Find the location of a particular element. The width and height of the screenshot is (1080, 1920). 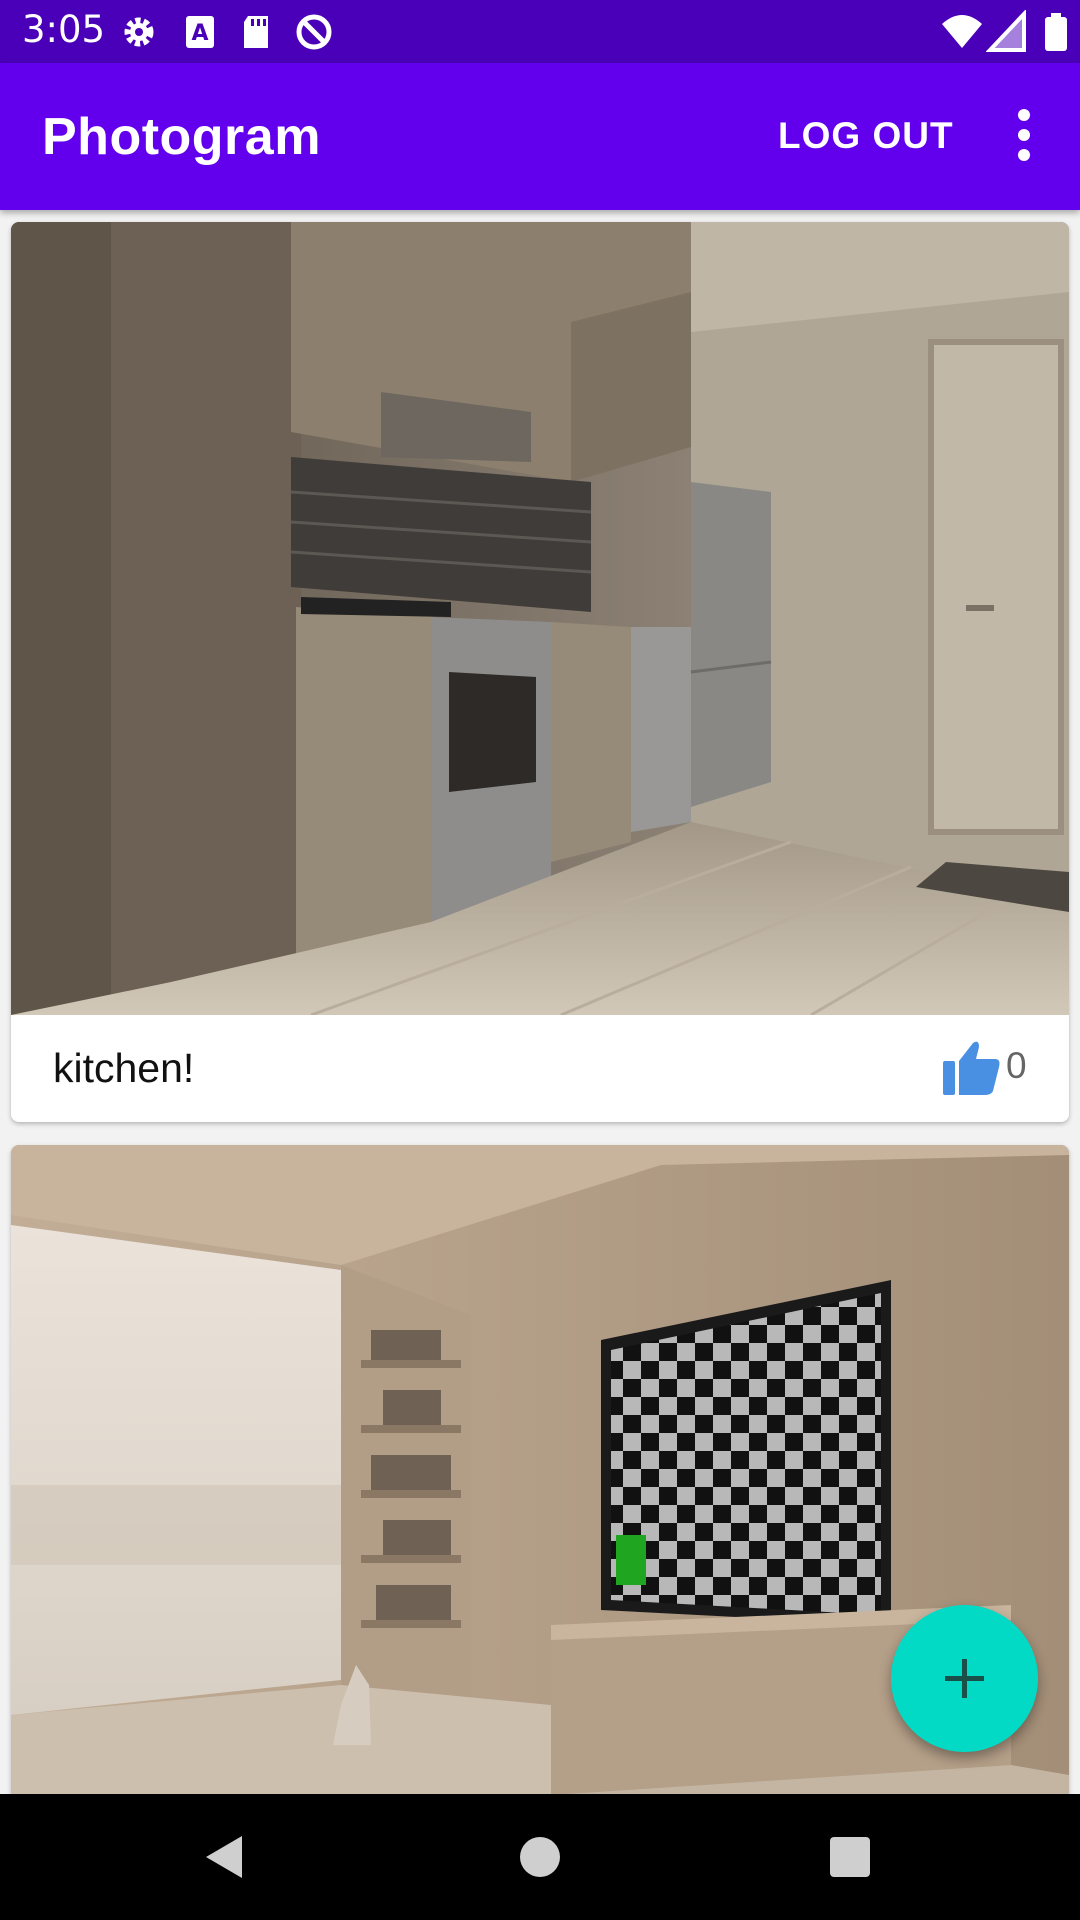

system-nav-bar is located at coordinates (540, 1857).